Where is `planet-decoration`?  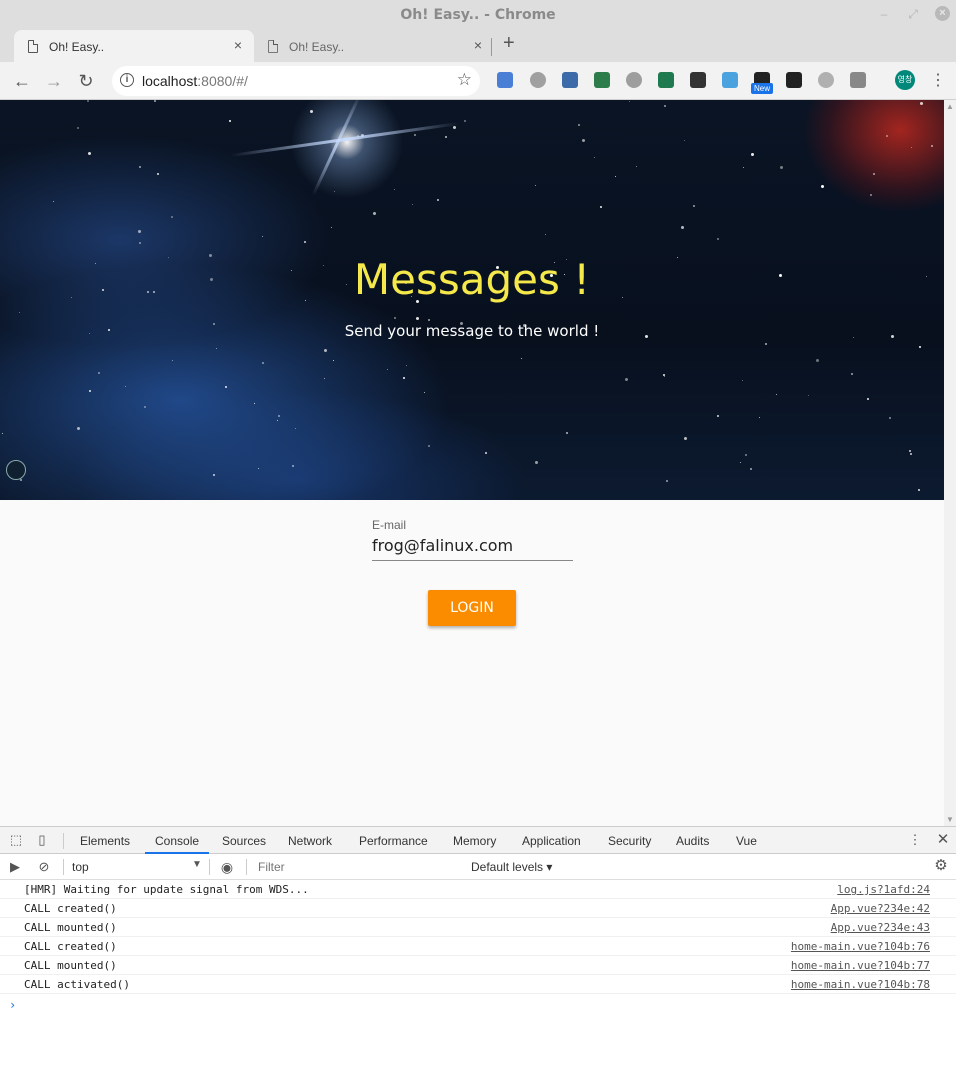 planet-decoration is located at coordinates (16, 470).